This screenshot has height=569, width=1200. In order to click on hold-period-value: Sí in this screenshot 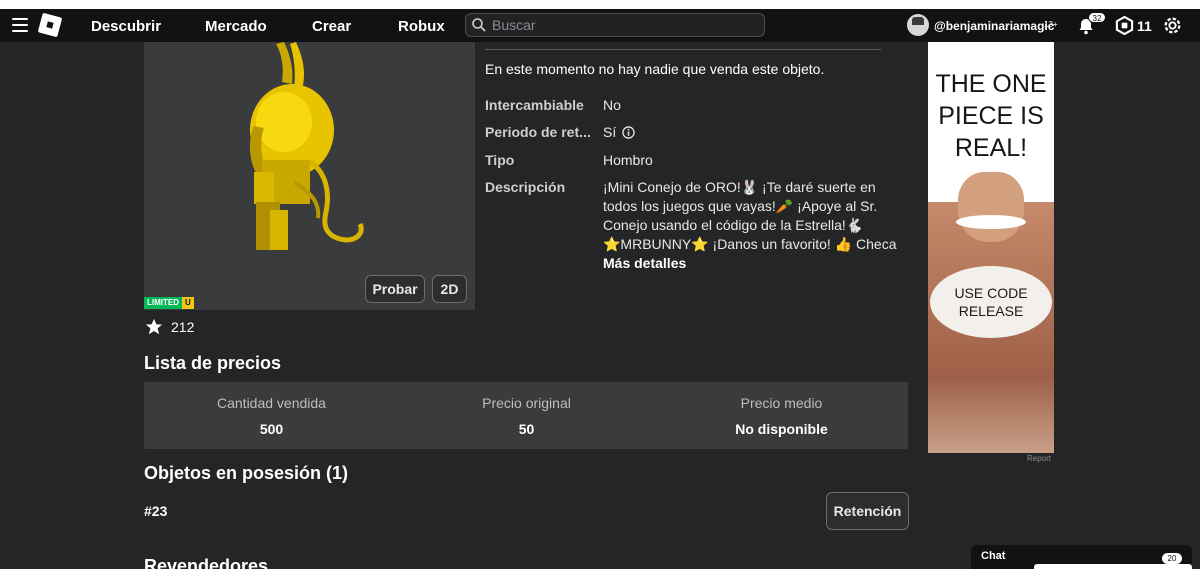, I will do `click(619, 132)`.